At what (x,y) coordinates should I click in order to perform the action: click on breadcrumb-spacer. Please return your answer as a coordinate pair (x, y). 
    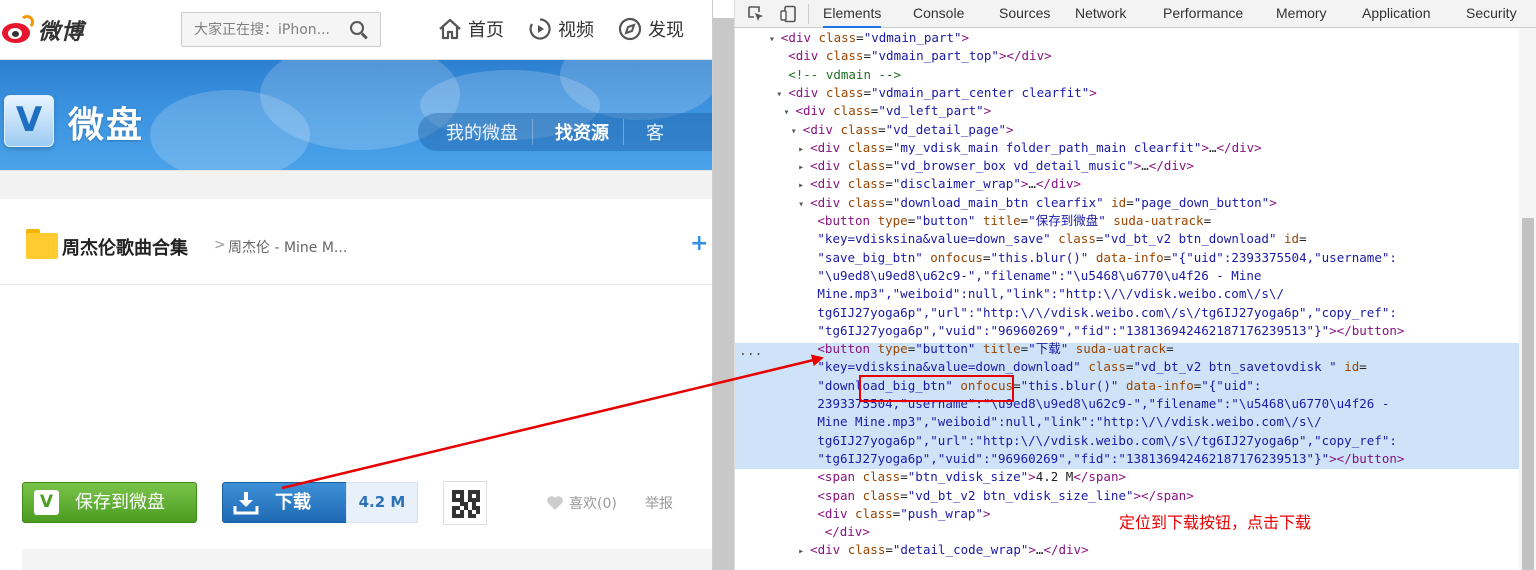
    Looking at the image, I should click on (356, 185).